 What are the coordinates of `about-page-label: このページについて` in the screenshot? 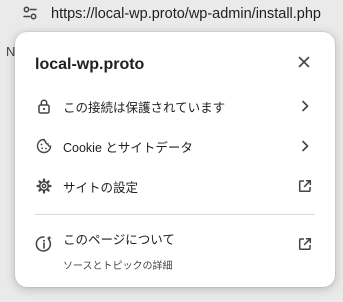 It's located at (119, 240).